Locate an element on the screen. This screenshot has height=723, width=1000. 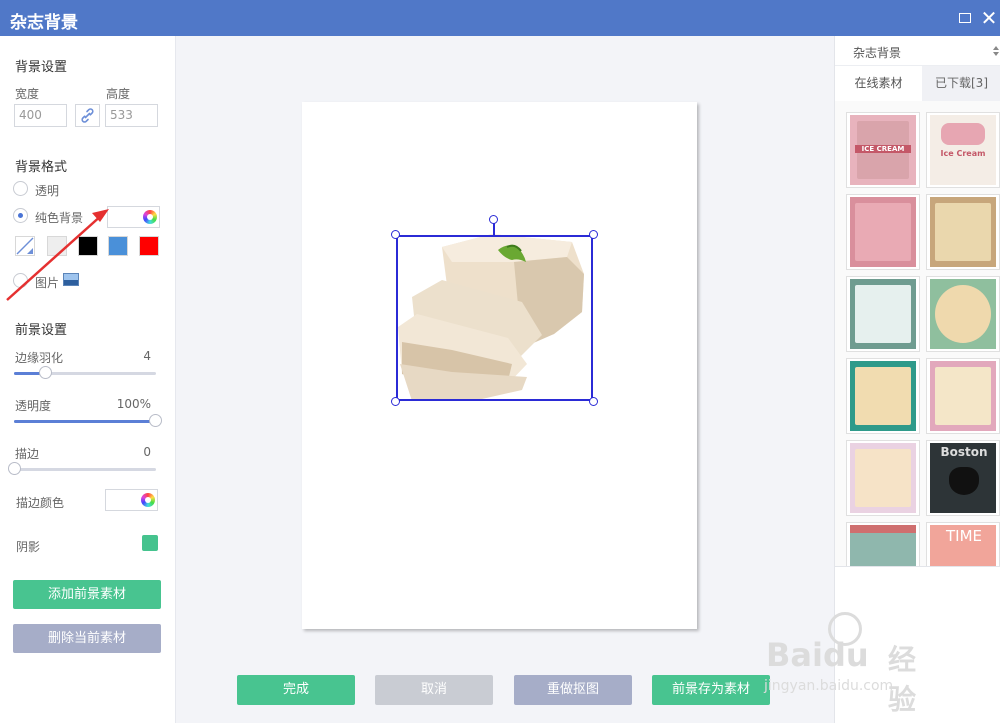
add-foreground-button: 添加前景素材 is located at coordinates (87, 594).